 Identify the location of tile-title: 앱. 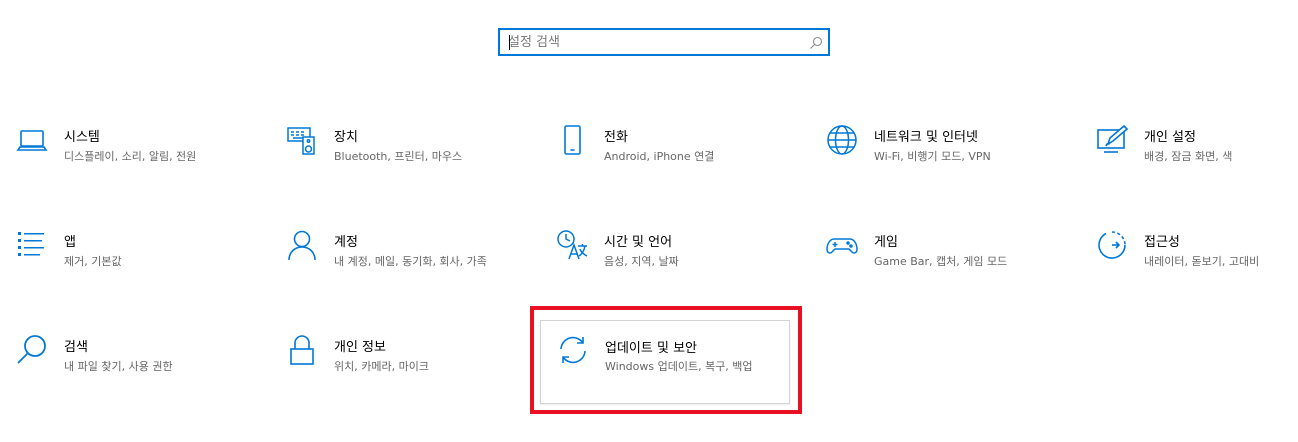
(70, 242).